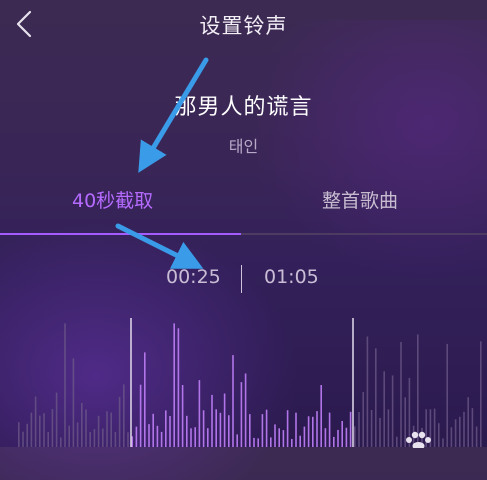  What do you see at coordinates (112, 199) in the screenshot?
I see `tab-40s-clip: 40秒截取` at bounding box center [112, 199].